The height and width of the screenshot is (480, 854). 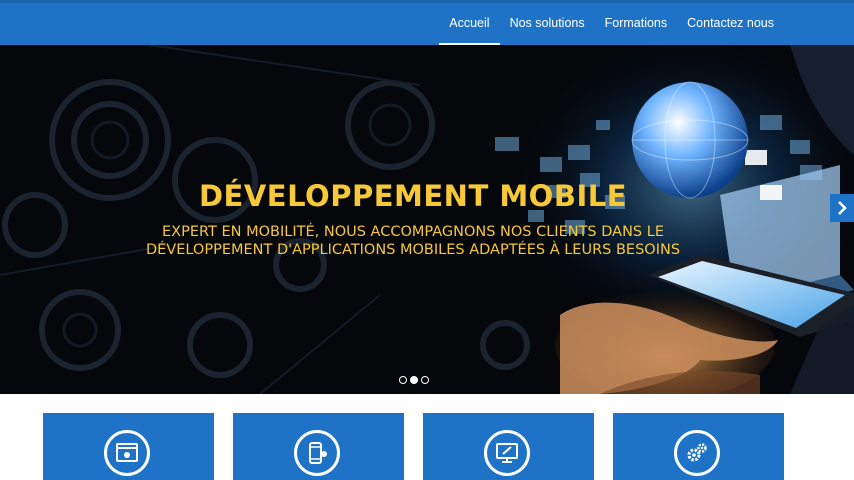 I want to click on gears-icon, so click(x=697, y=452).